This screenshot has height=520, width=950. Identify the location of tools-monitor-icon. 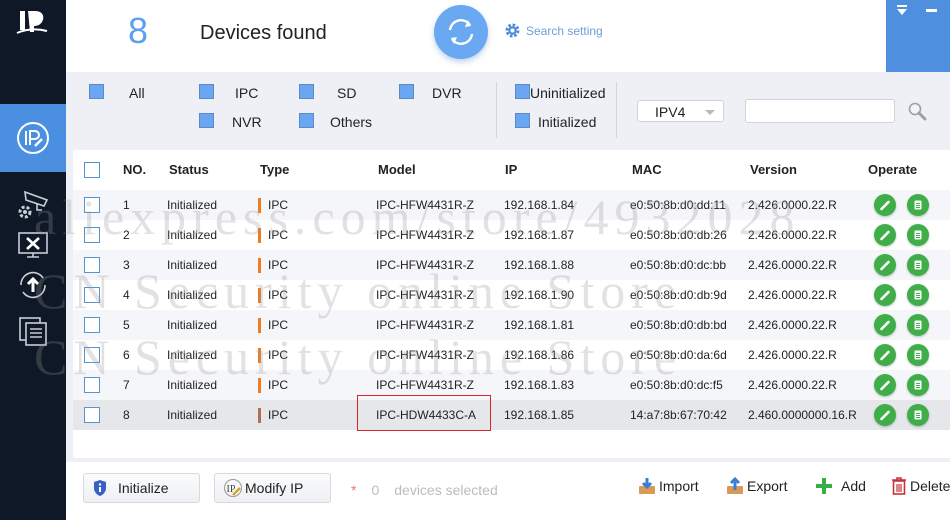
(33, 245).